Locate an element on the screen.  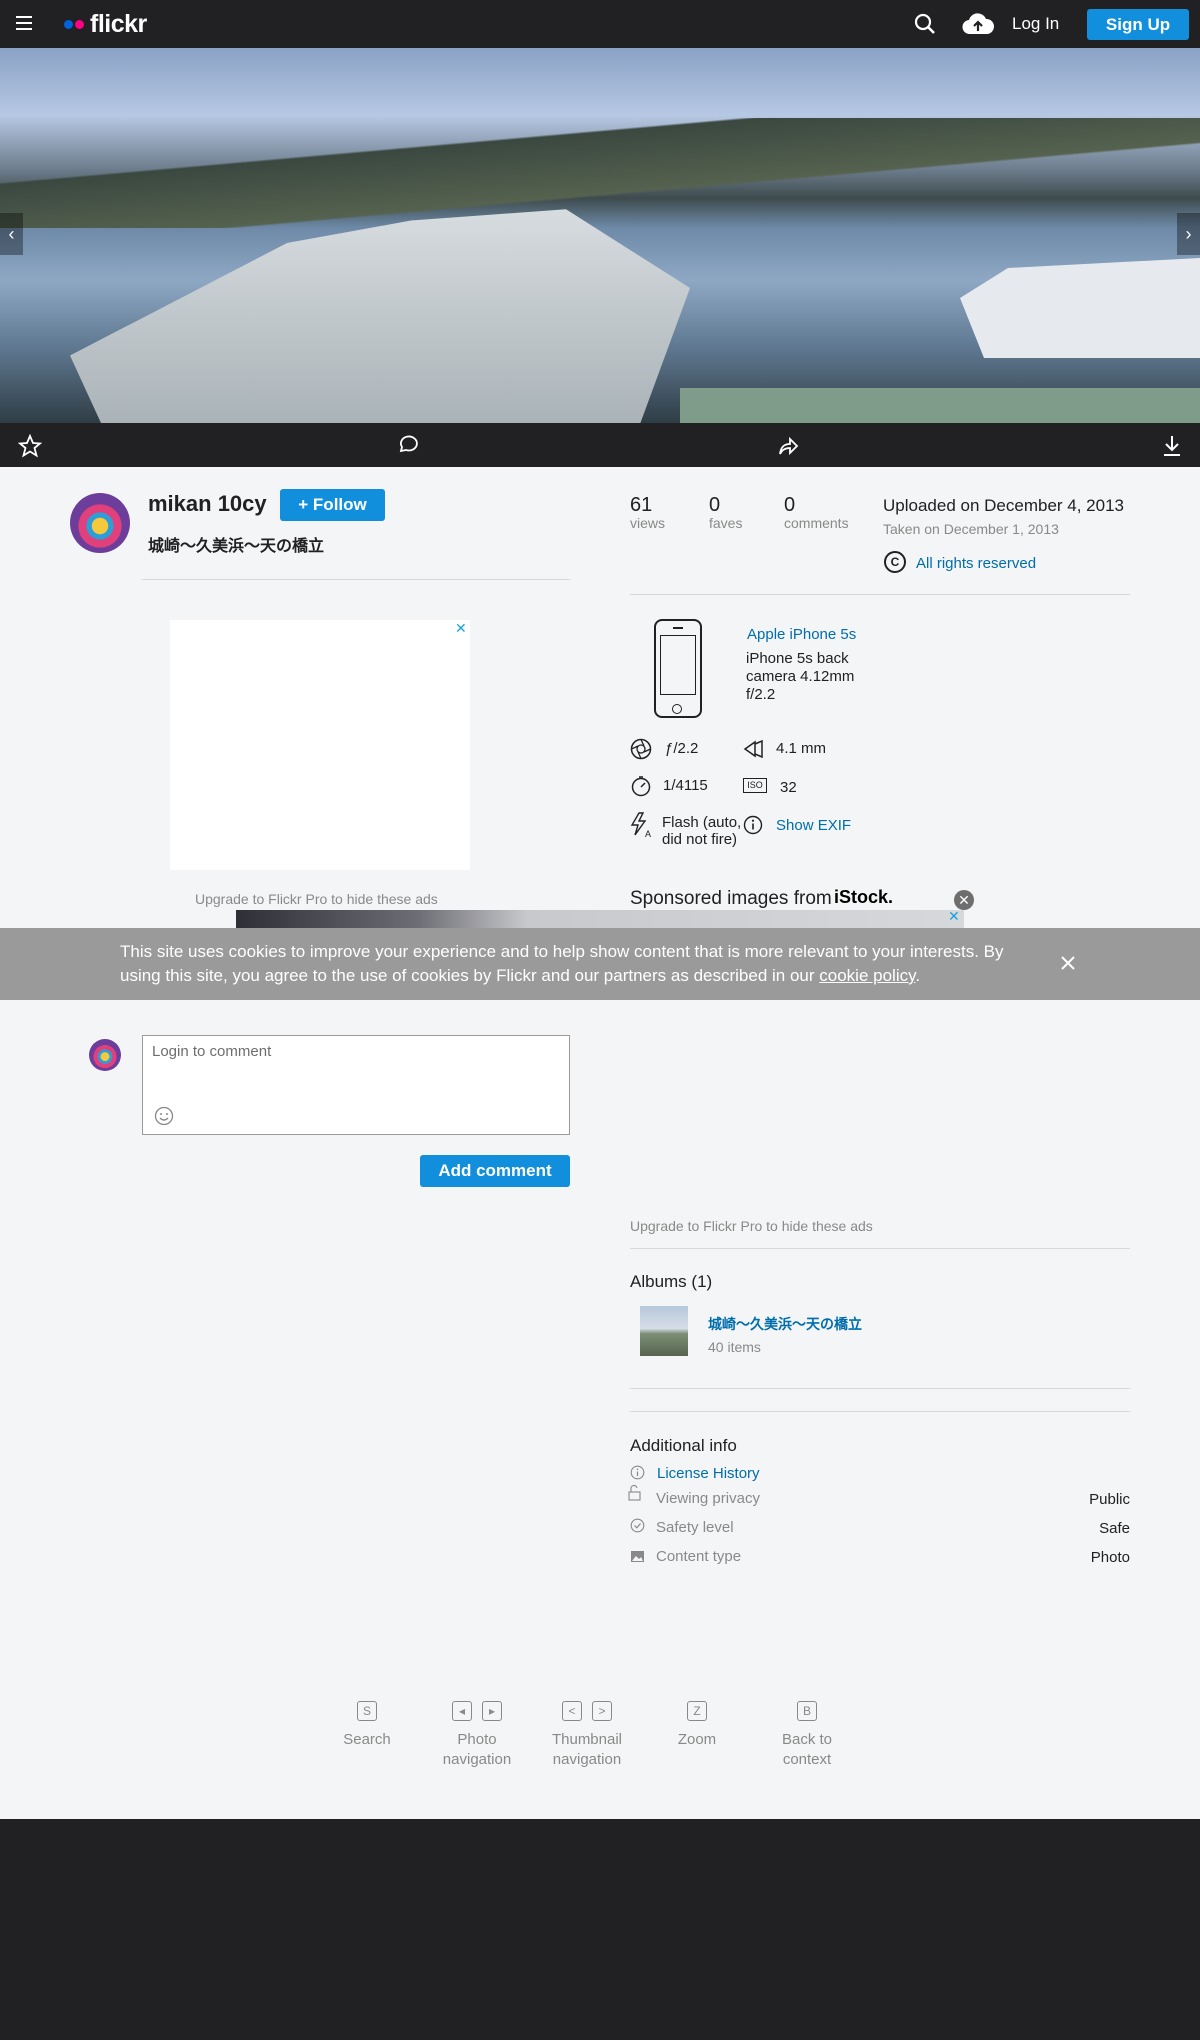
ad-close-icon: ✕ is located at coordinates (461, 628).